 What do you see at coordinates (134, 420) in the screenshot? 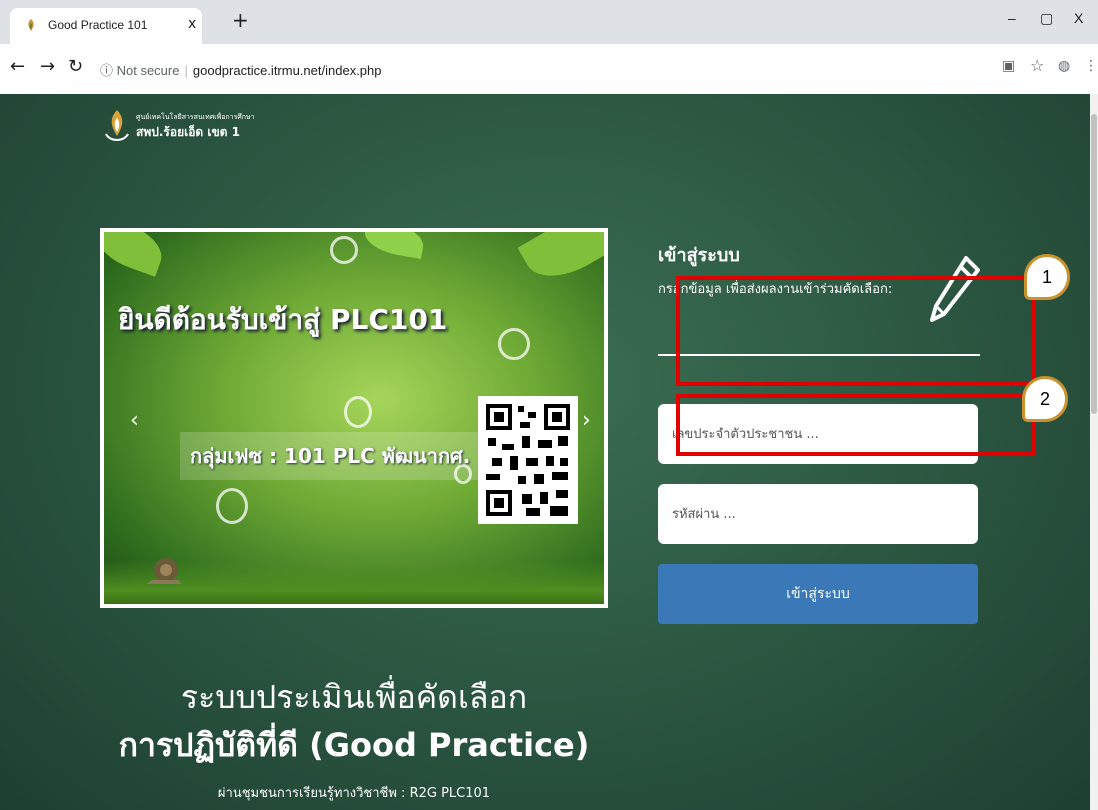
I see `carousel-prev-icon: ‹` at bounding box center [134, 420].